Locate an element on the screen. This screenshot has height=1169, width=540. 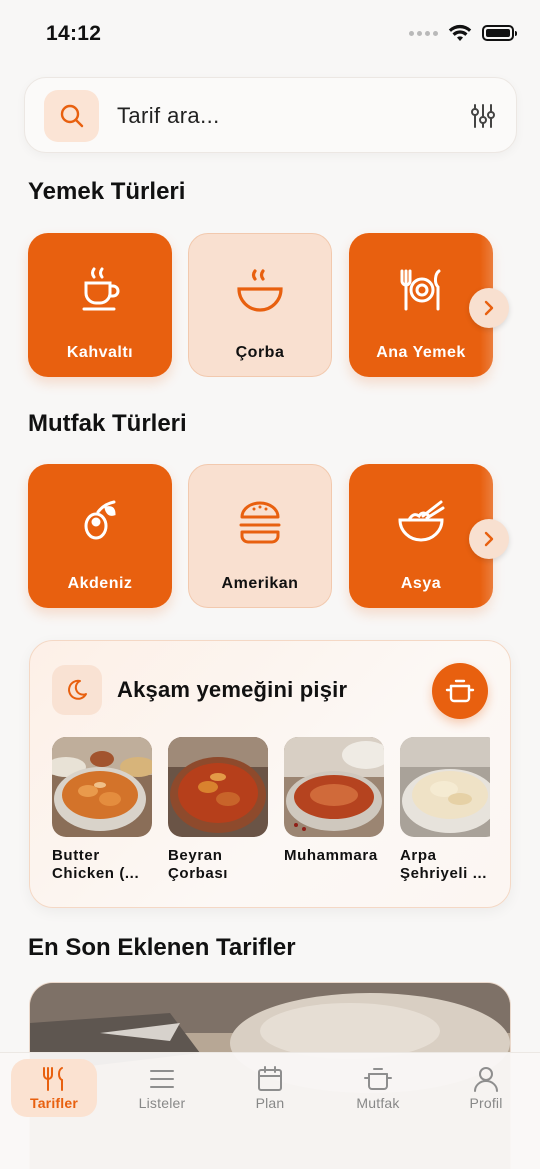
tab-plan: Plan is located at coordinates (270, 1088).